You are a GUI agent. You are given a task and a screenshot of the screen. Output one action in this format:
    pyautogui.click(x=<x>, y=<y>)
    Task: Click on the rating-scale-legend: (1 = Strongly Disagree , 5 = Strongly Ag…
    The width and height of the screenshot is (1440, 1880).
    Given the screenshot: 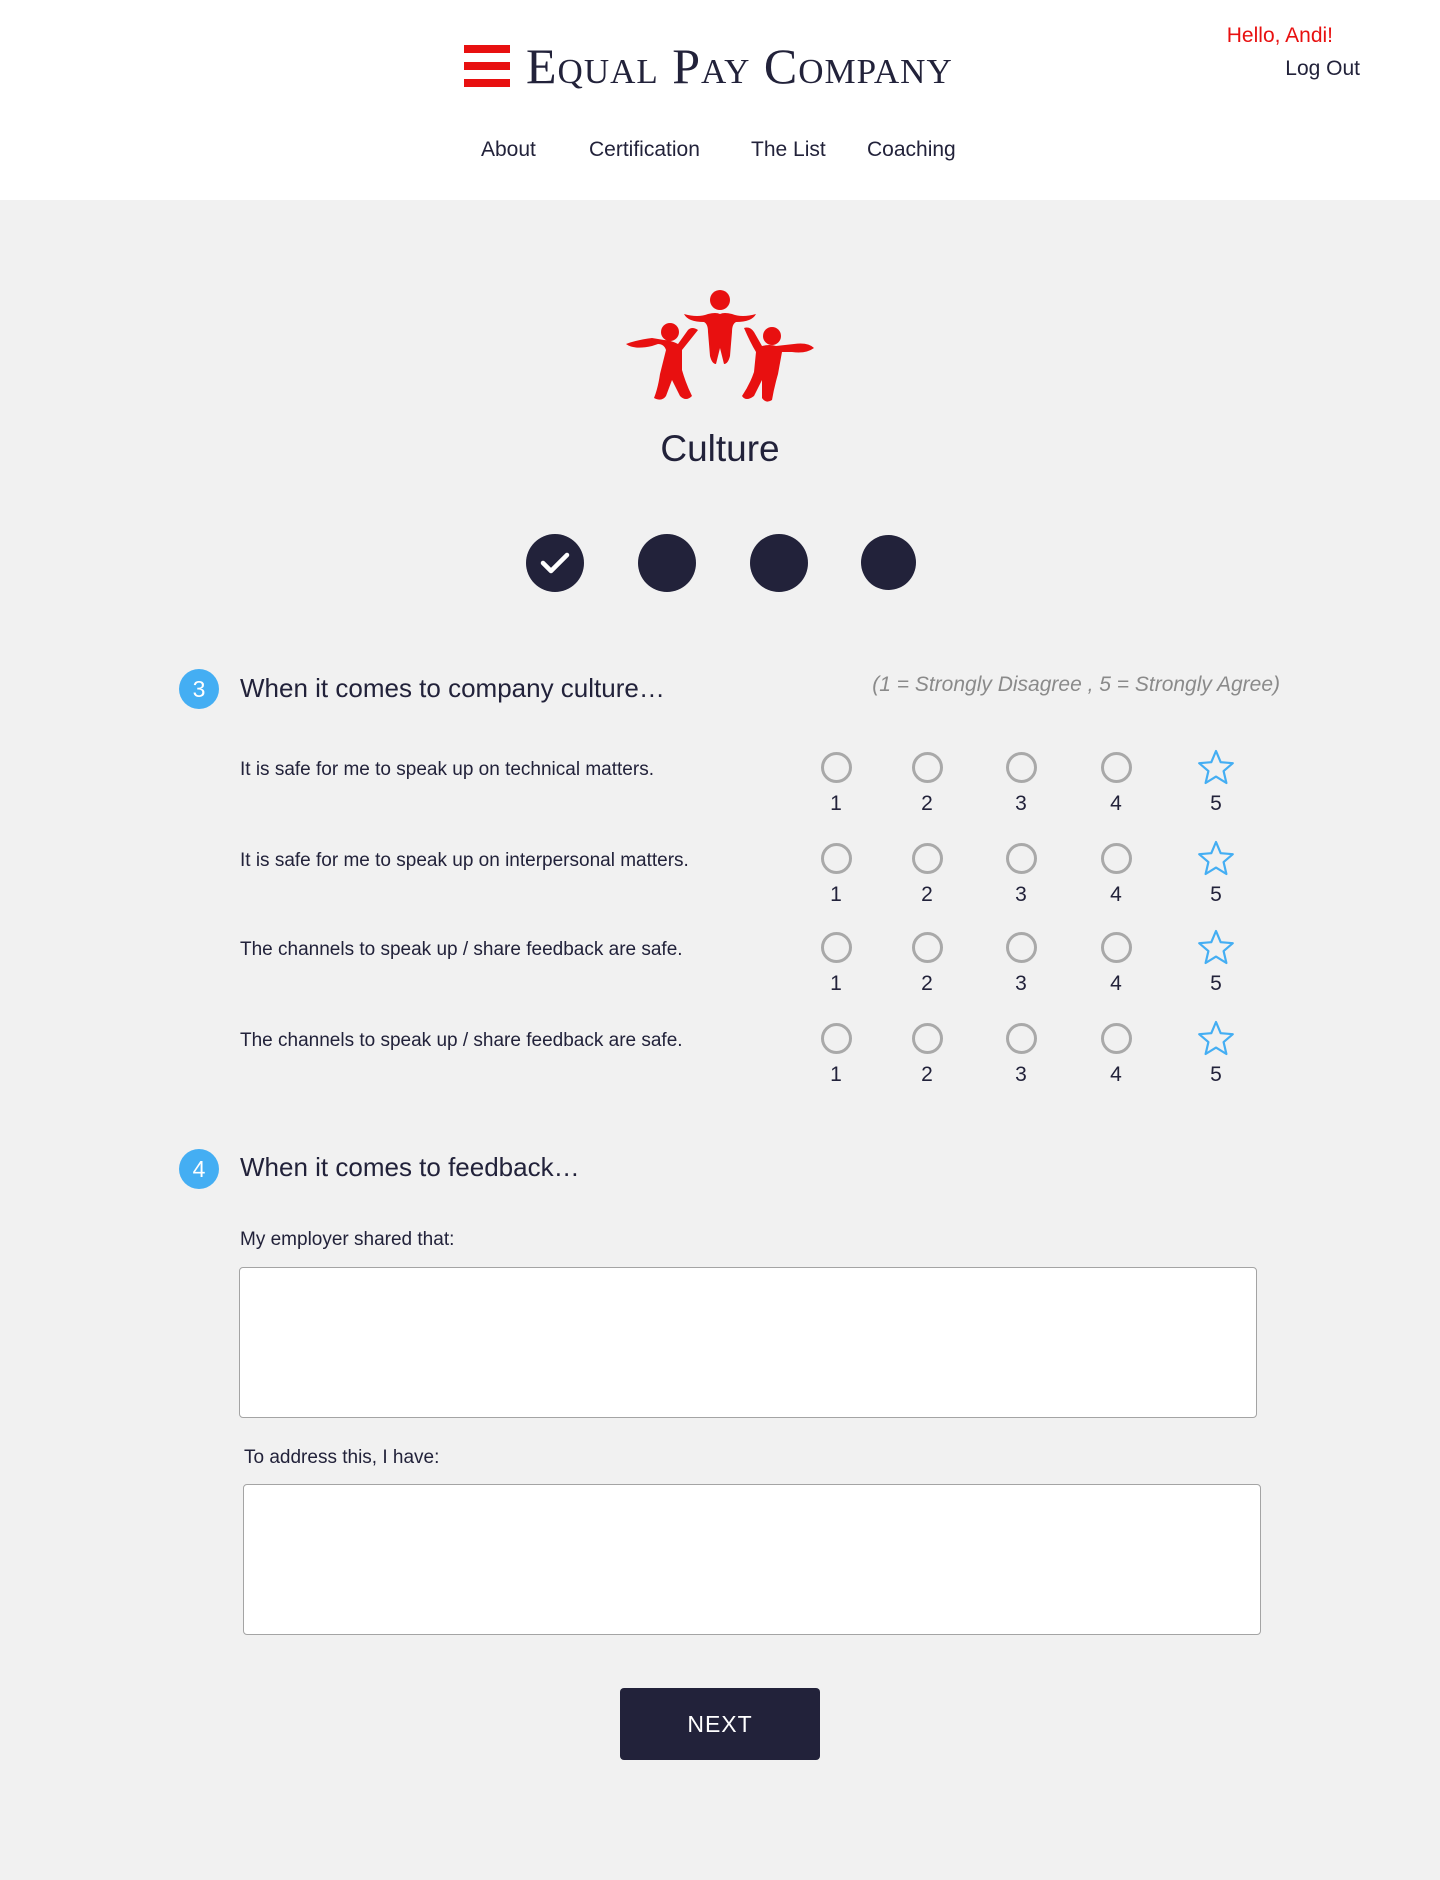 What is the action you would take?
    pyautogui.click(x=1076, y=684)
    